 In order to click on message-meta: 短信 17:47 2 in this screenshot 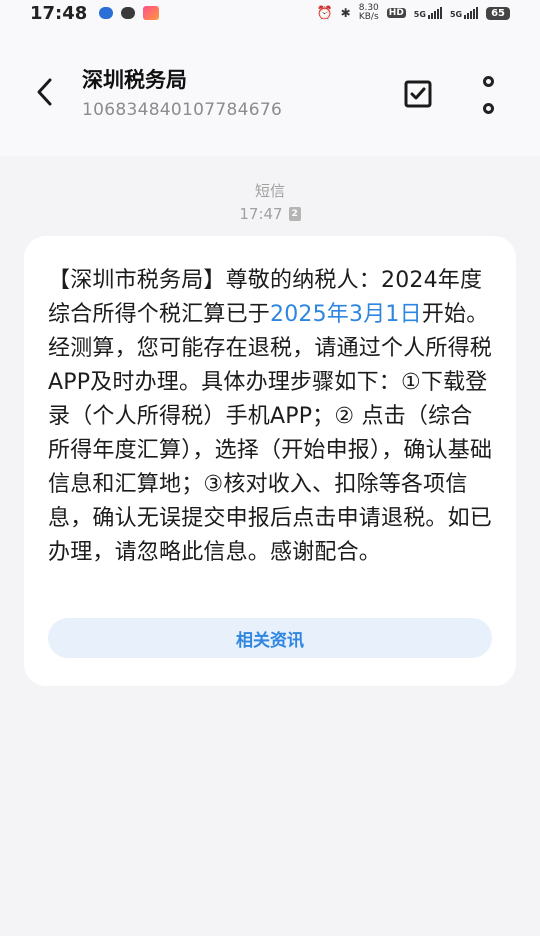, I will do `click(270, 201)`.